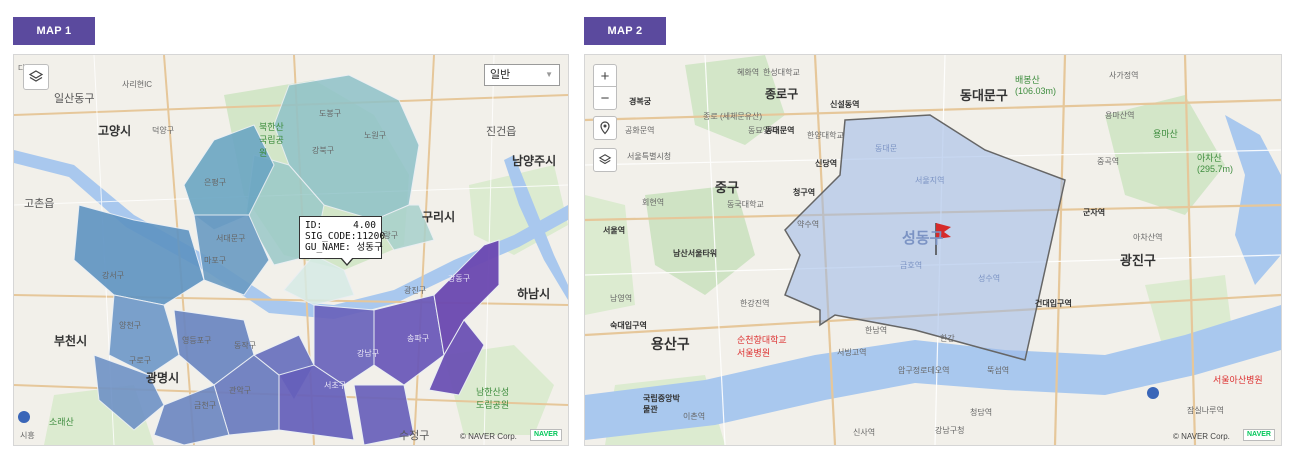 The image size is (1294, 459). Describe the element at coordinates (115, 131) in the screenshot. I see `map1-label: 고양시` at that location.